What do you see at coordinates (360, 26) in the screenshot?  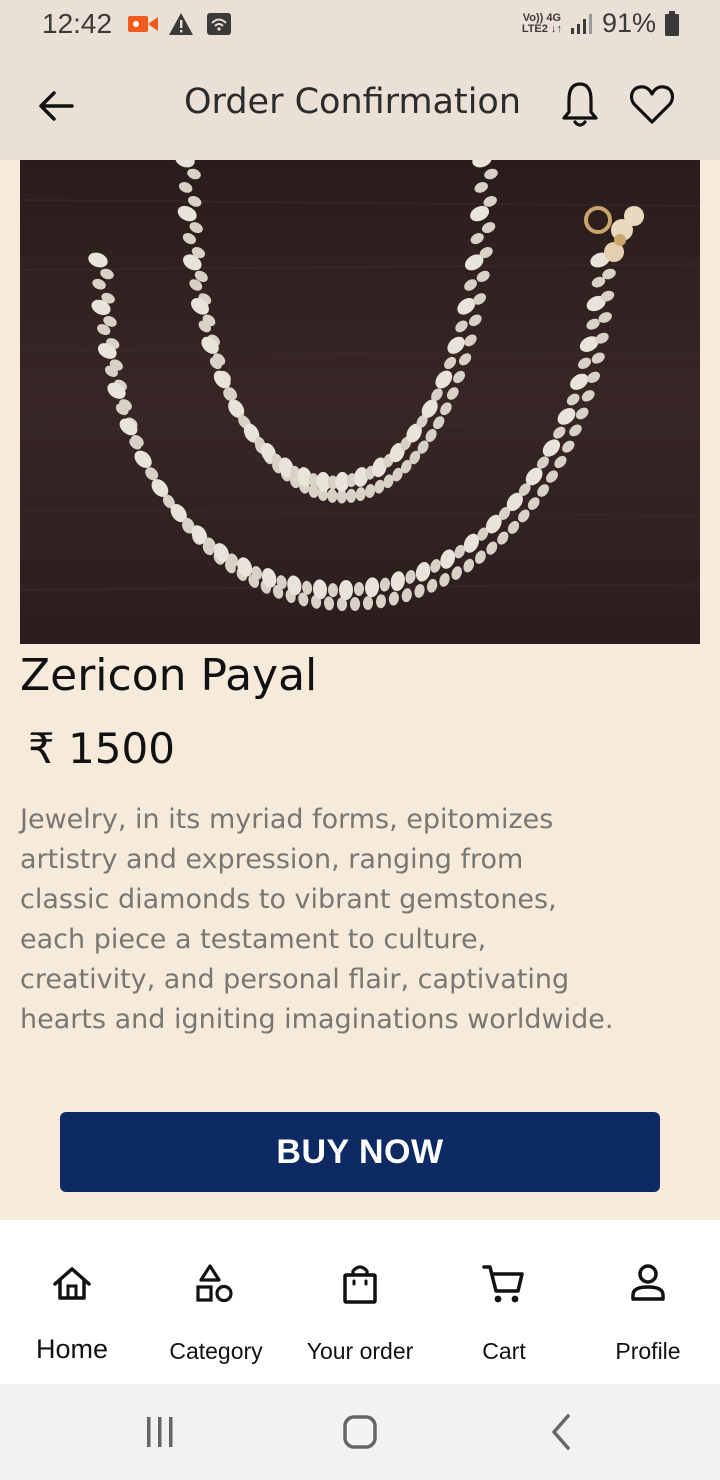 I see `status-bar: 12:42 Vo)) 4G LTE2 ↓↑ 91%` at bounding box center [360, 26].